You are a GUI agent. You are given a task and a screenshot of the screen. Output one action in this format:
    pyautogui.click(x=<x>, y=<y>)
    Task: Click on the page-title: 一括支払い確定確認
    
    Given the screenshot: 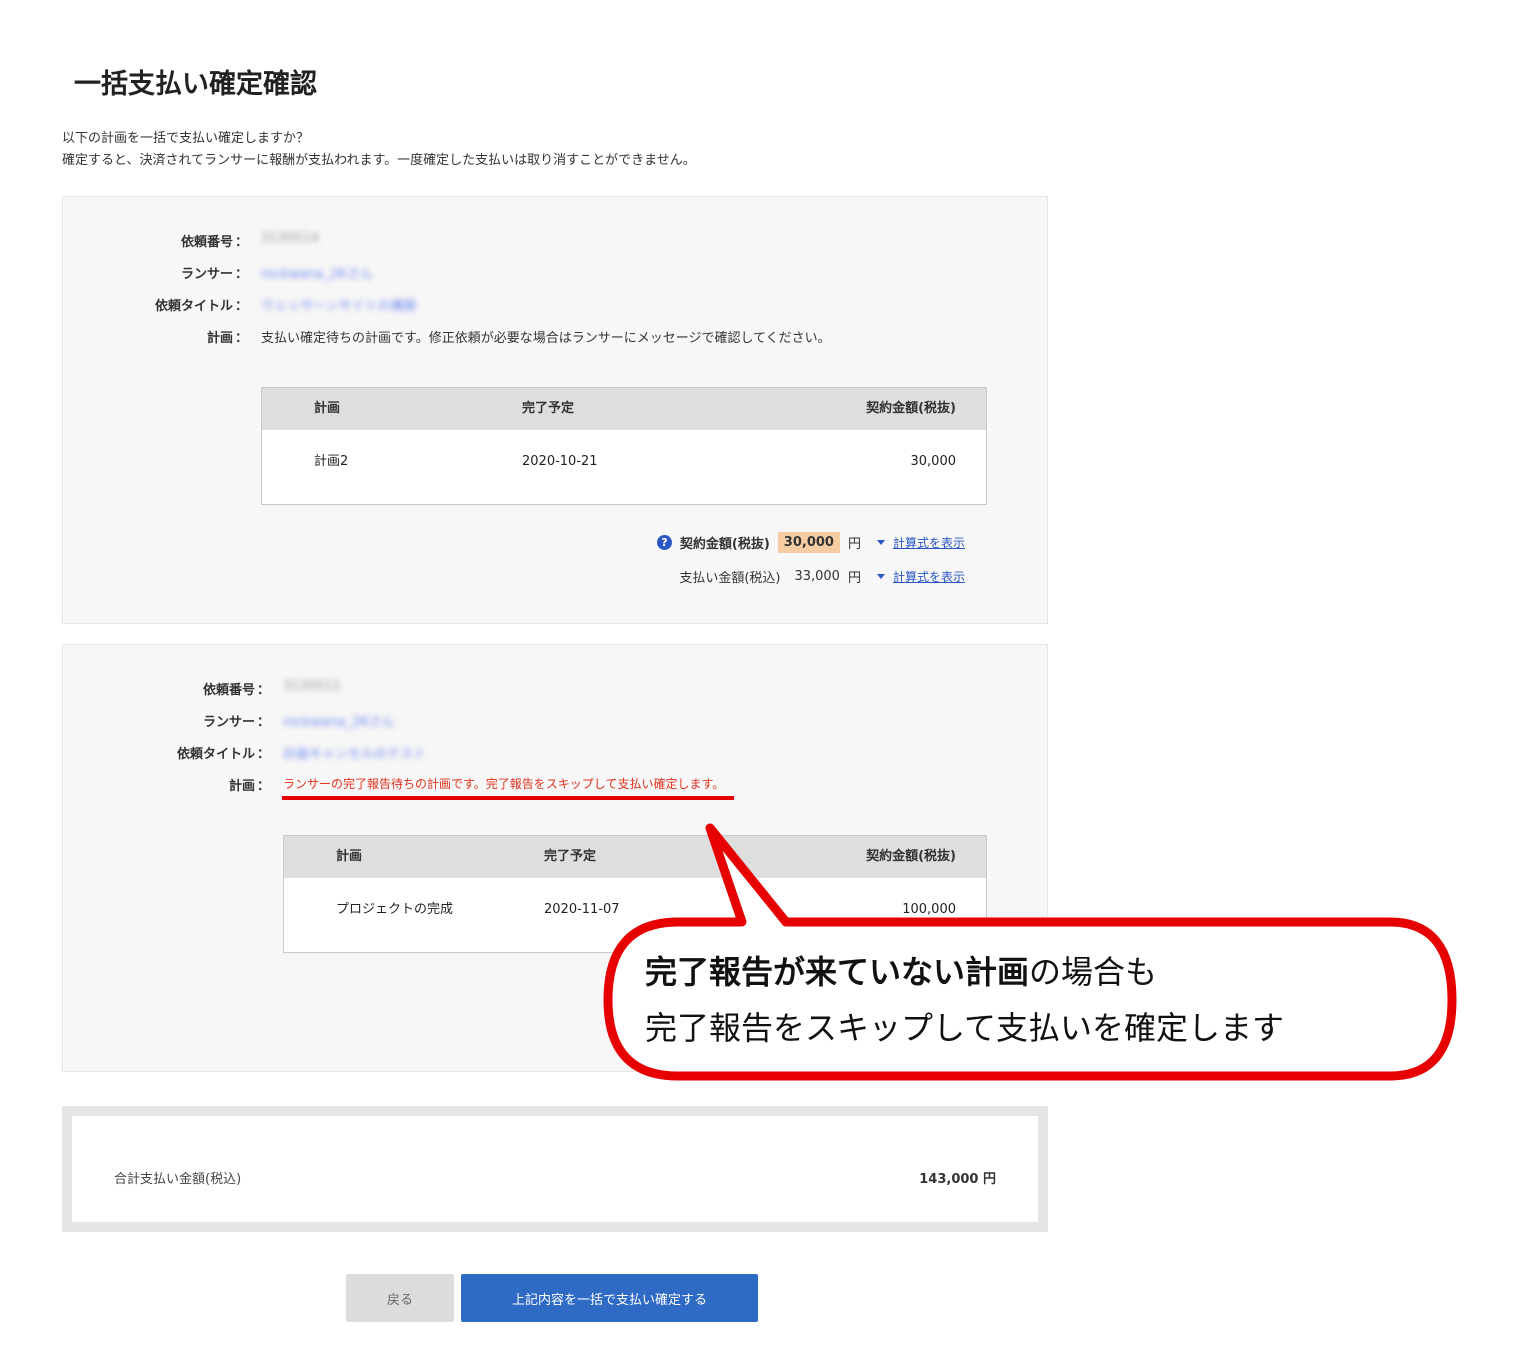 What is the action you would take?
    pyautogui.click(x=195, y=84)
    